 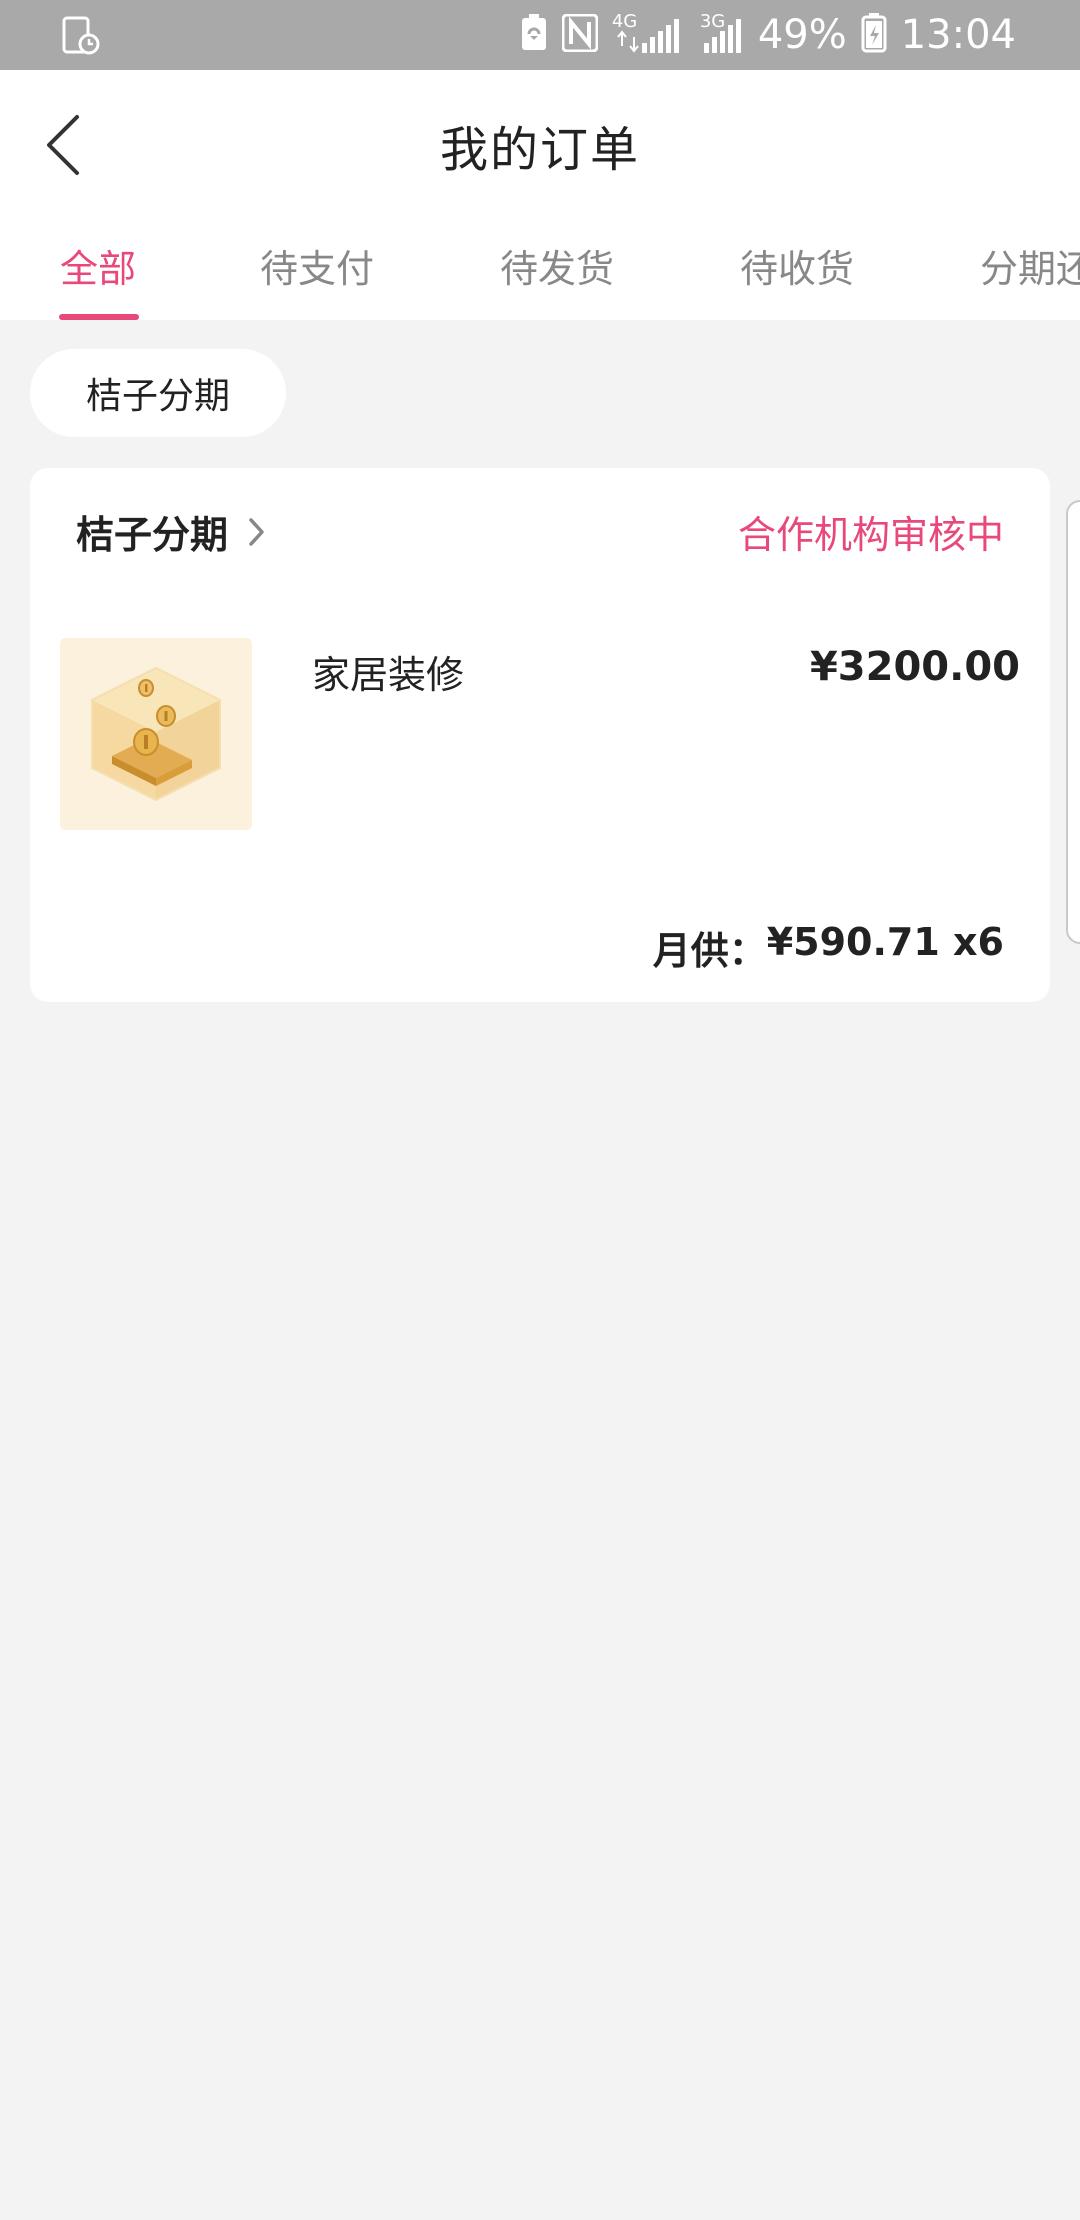 I want to click on tab-all: 全部, so click(x=98, y=265).